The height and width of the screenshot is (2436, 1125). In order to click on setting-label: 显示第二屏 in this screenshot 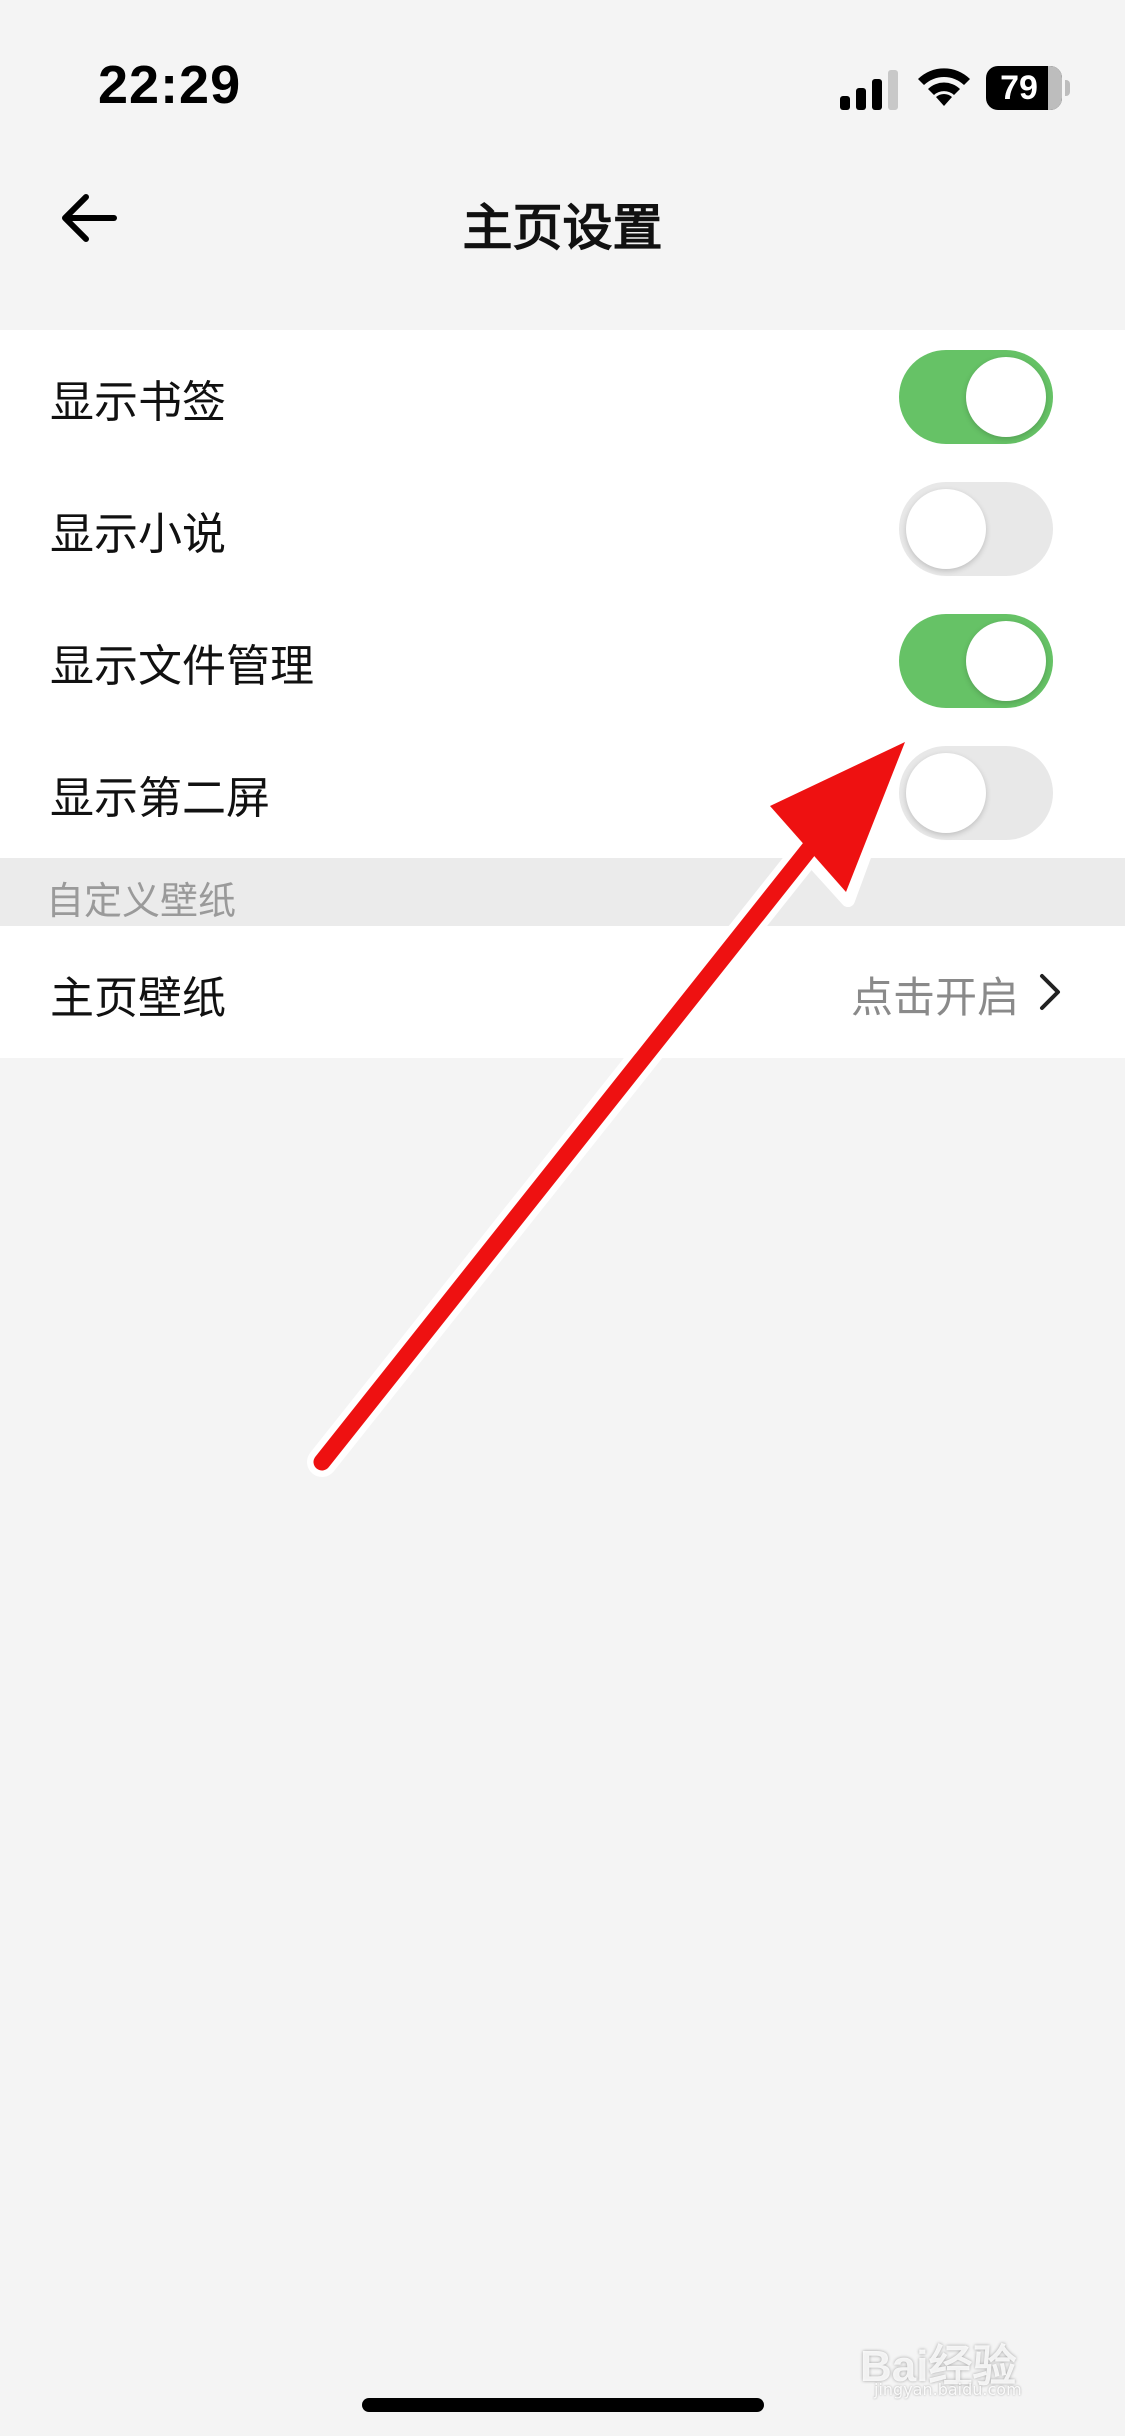, I will do `click(160, 798)`.